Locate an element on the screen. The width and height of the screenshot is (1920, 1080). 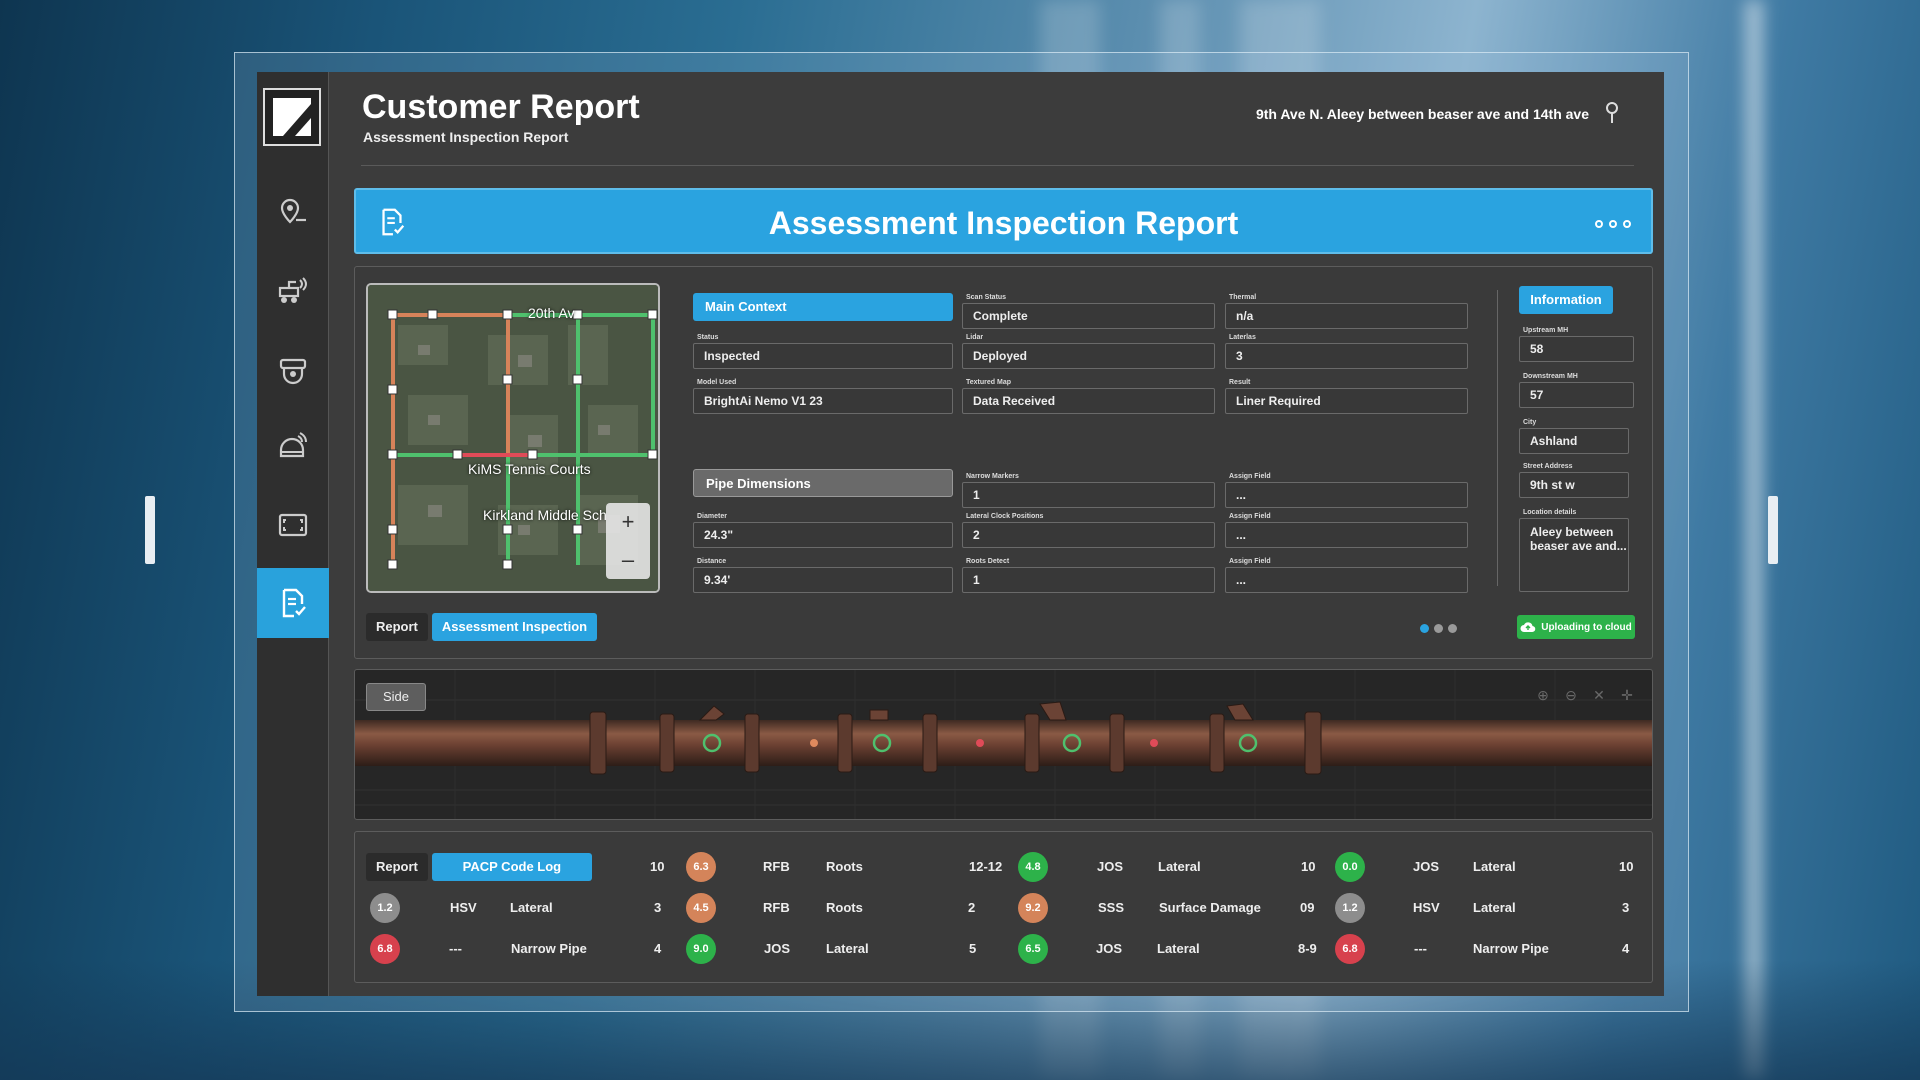
count-value: 4 is located at coordinates (1626, 948).